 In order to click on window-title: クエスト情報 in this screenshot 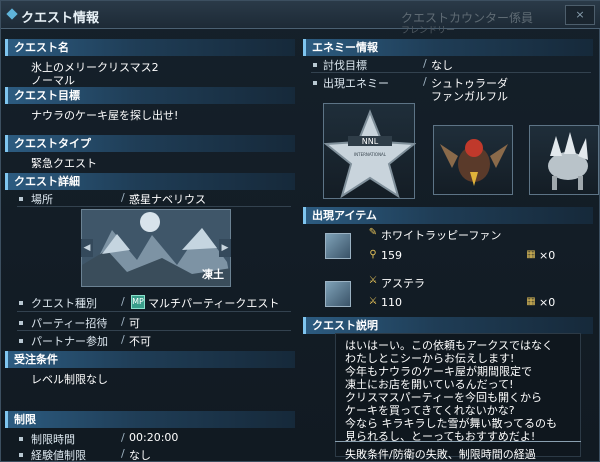, I will do `click(60, 18)`.